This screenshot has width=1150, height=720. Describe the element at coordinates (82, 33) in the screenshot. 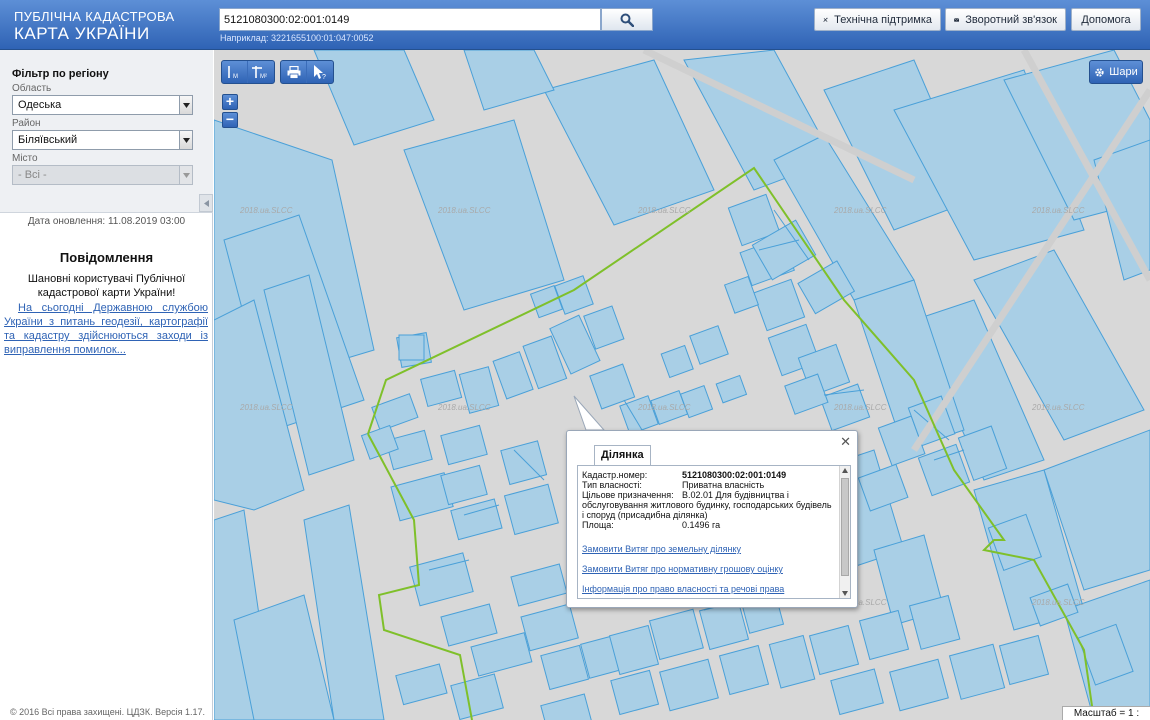

I see `logo-line-2: КАРТА УКРАЇНИ` at that location.